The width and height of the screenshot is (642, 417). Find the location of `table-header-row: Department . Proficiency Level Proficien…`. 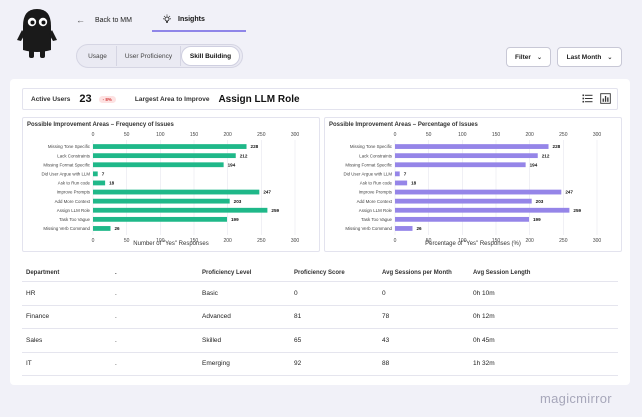

table-header-row: Department . Proficiency Level Proficien… is located at coordinates (320, 273).